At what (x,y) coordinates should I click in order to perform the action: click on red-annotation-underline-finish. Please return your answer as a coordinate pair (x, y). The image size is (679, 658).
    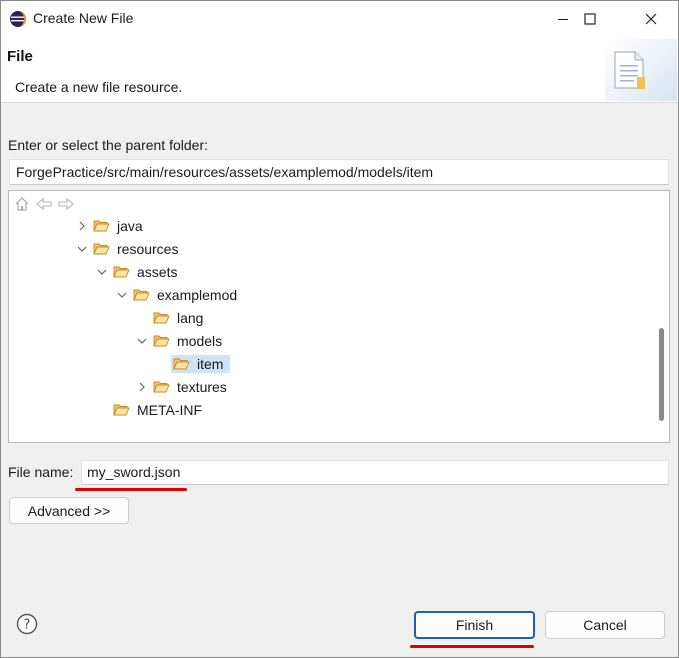
    Looking at the image, I should click on (472, 646).